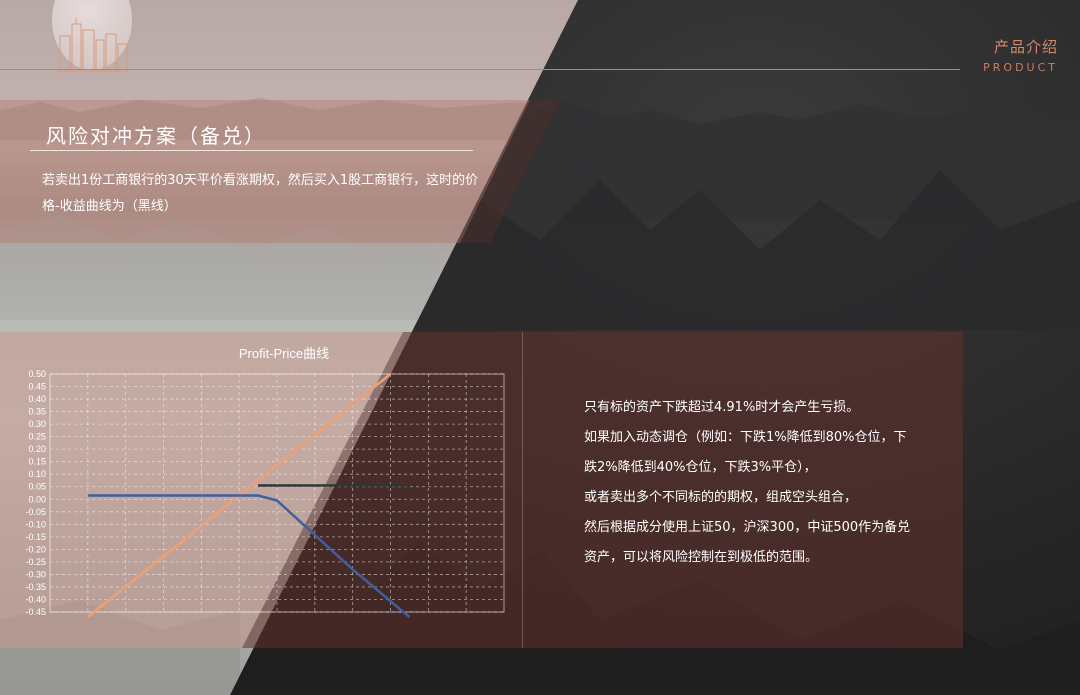 The height and width of the screenshot is (695, 1080). Describe the element at coordinates (35, 587) in the screenshot. I see `y-tick-label: -0.35` at that location.